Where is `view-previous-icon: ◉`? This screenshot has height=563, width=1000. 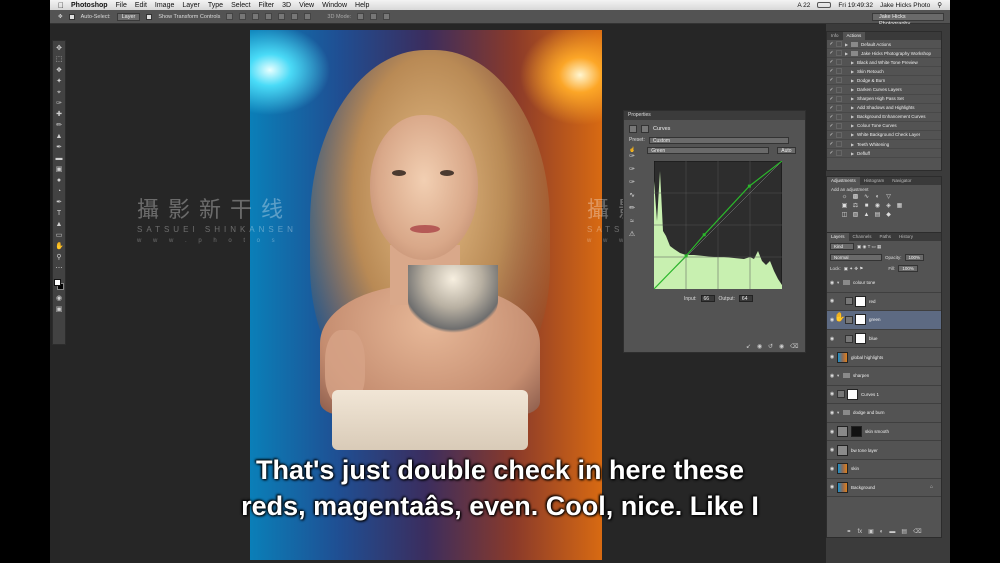
view-previous-icon: ◉ is located at coordinates (760, 347).